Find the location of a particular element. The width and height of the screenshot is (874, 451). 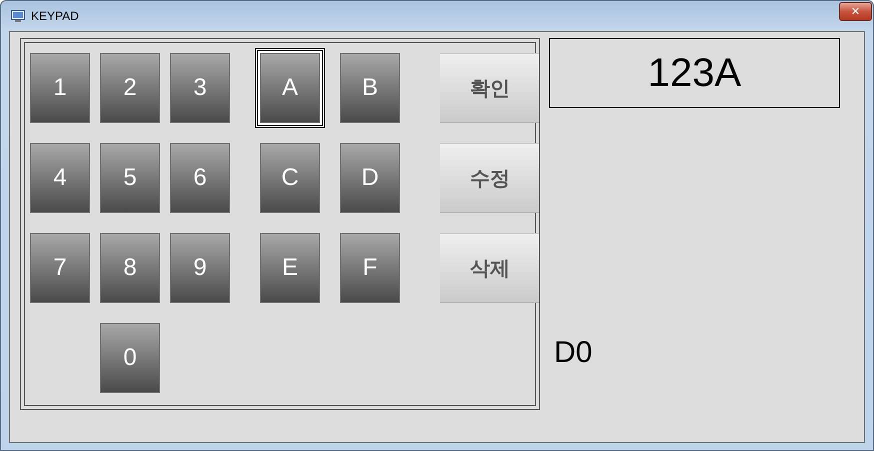

address-label: D0 is located at coordinates (573, 353).